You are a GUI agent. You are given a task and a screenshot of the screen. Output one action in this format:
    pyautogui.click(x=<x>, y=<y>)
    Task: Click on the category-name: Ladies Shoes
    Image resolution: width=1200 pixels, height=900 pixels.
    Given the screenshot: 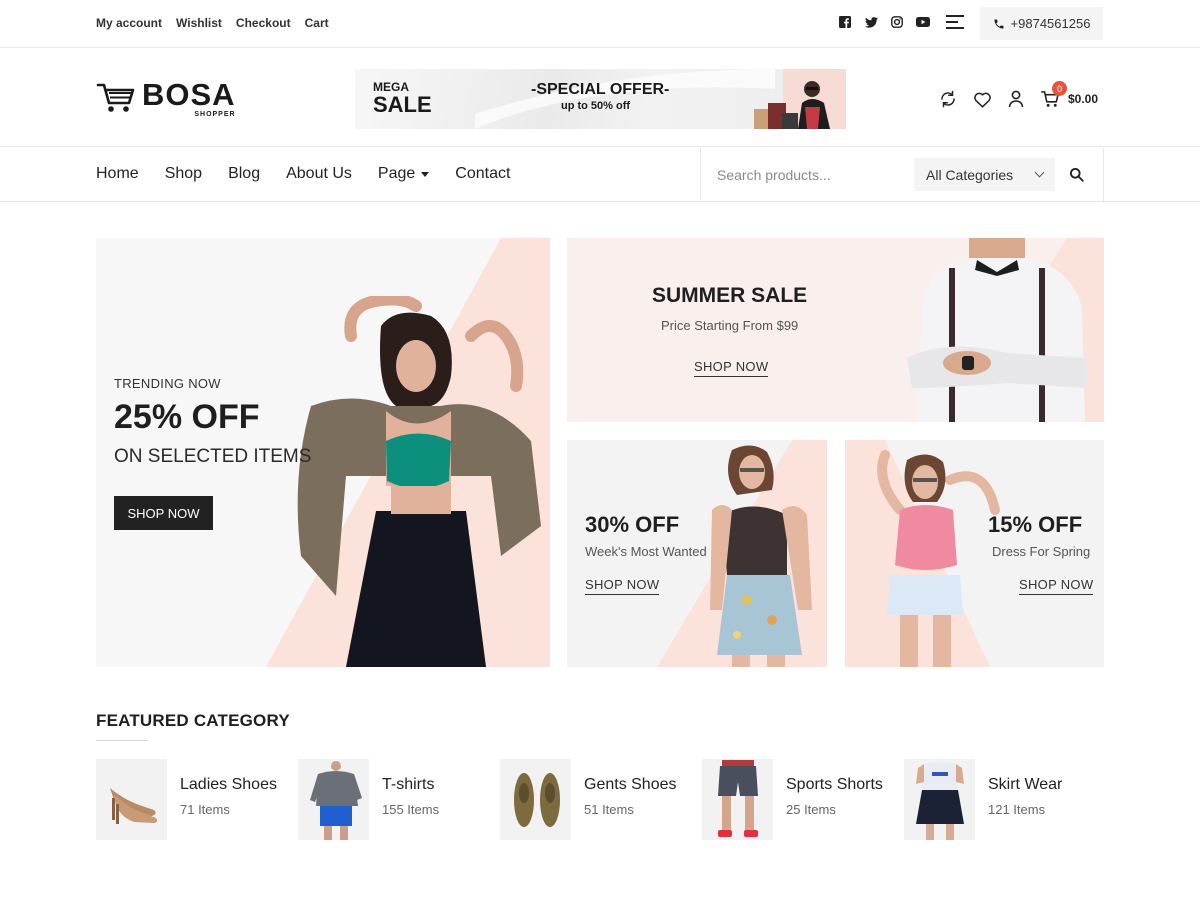 What is the action you would take?
    pyautogui.click(x=228, y=784)
    